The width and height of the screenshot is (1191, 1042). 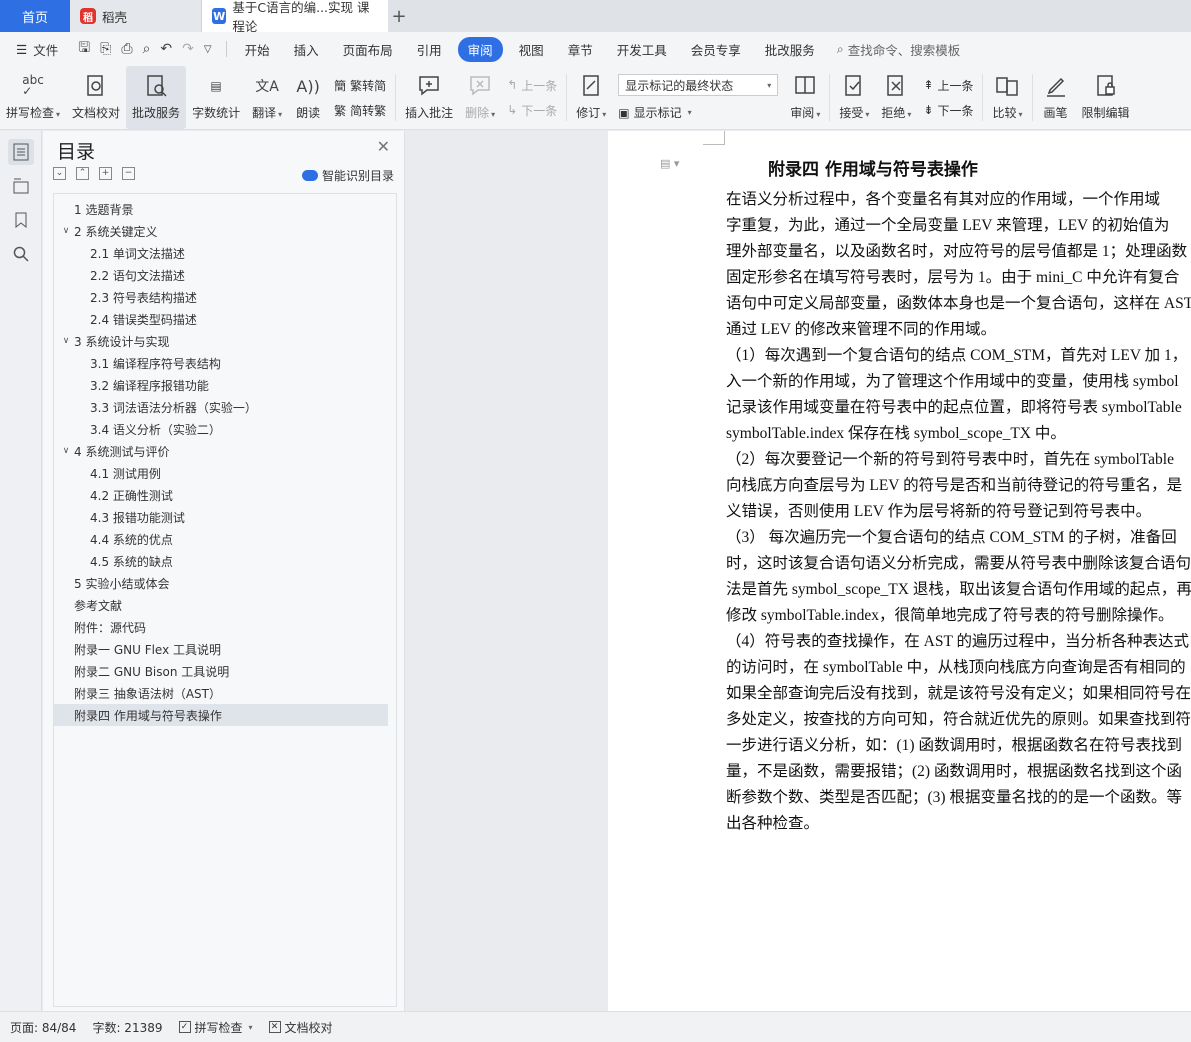 I want to click on delete-comment-button: 删除 ▾, so click(x=480, y=97).